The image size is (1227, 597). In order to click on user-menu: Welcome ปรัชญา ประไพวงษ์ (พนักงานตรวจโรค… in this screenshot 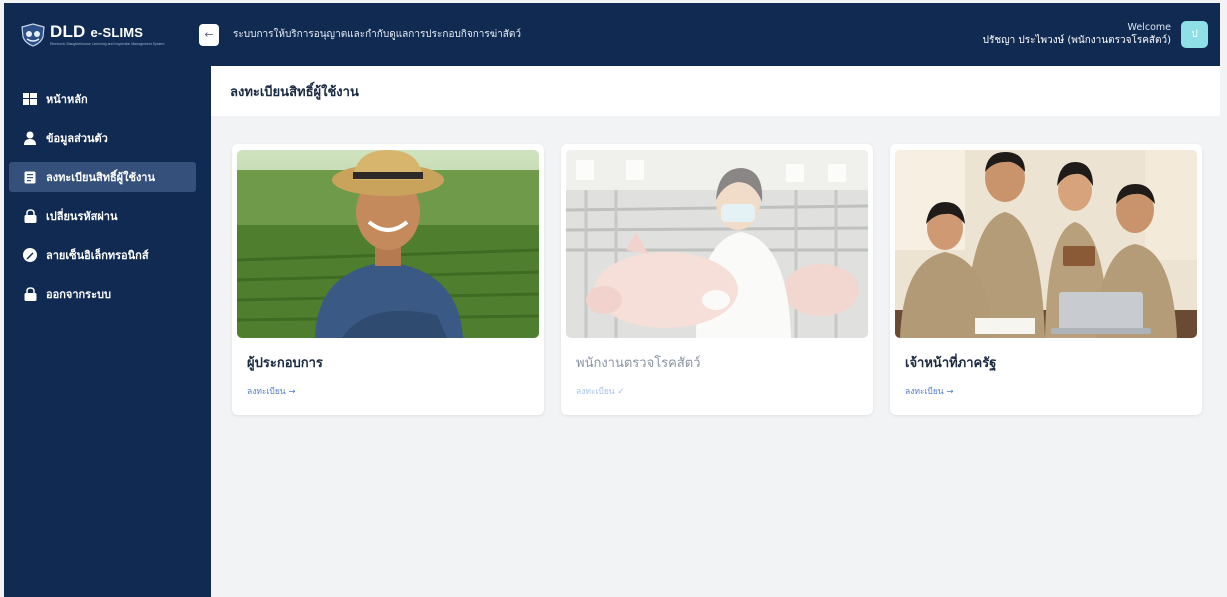, I will do `click(1095, 34)`.